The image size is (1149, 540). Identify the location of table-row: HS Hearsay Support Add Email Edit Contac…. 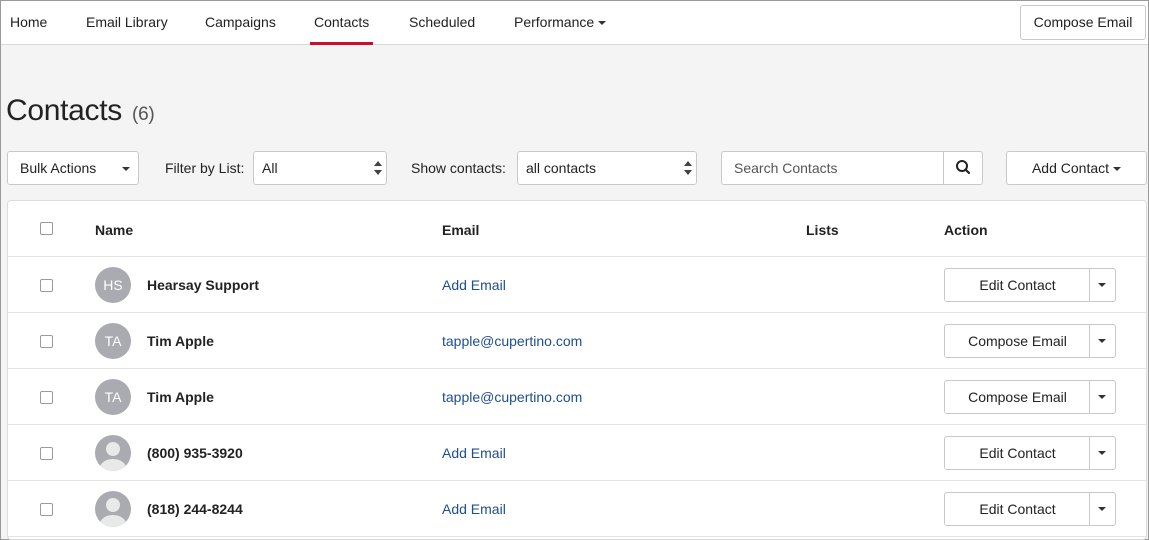
(577, 285).